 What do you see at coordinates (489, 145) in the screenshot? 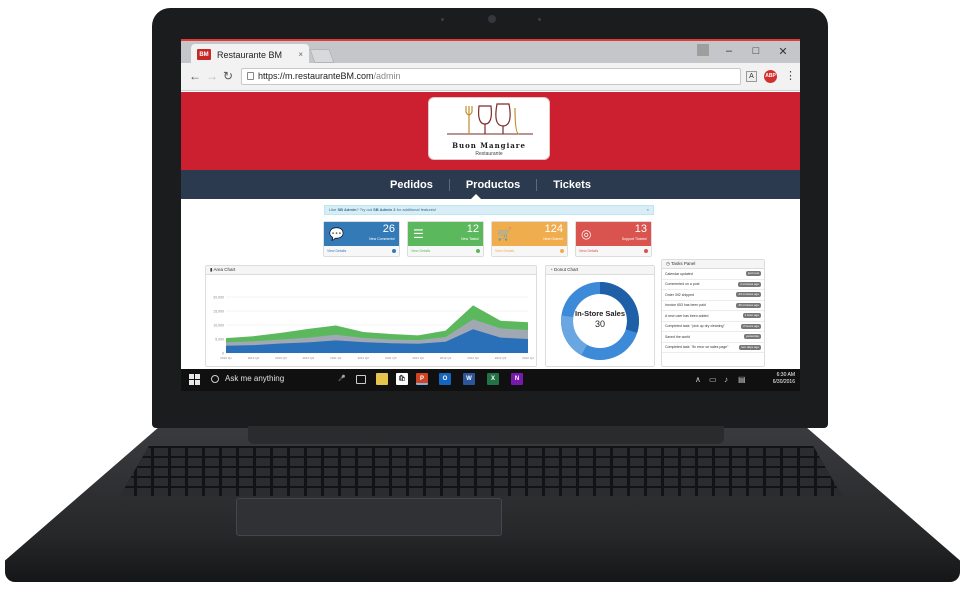
I see `brand-name: Buon Mangiare` at bounding box center [489, 145].